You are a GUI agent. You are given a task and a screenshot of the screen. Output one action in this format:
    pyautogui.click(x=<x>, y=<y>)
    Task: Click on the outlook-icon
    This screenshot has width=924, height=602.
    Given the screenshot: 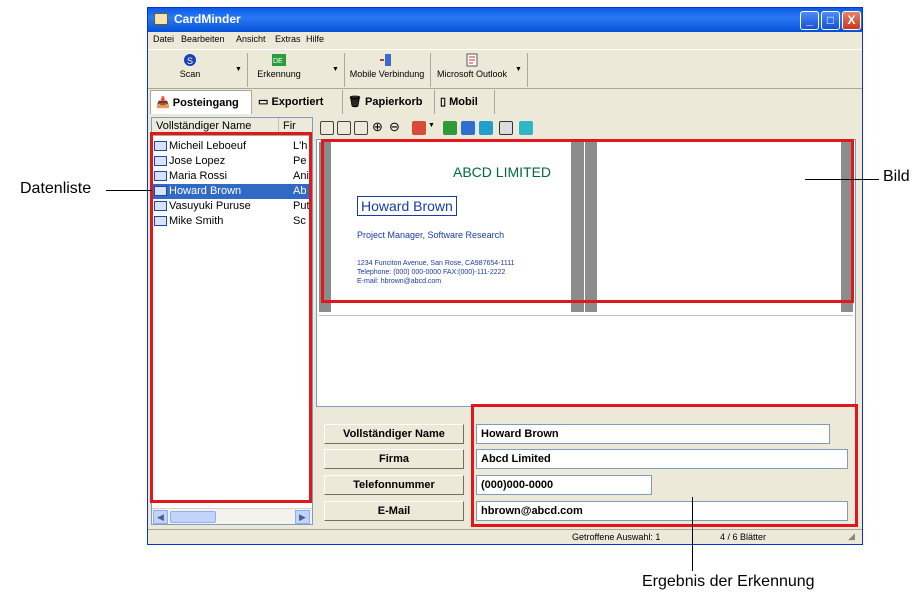 What is the action you would take?
    pyautogui.click(x=472, y=60)
    